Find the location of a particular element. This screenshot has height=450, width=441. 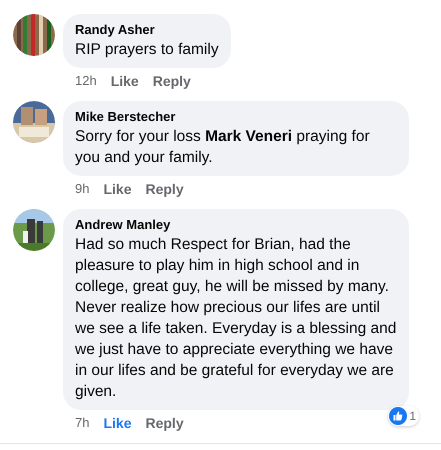

comment-time: 7h is located at coordinates (82, 423).